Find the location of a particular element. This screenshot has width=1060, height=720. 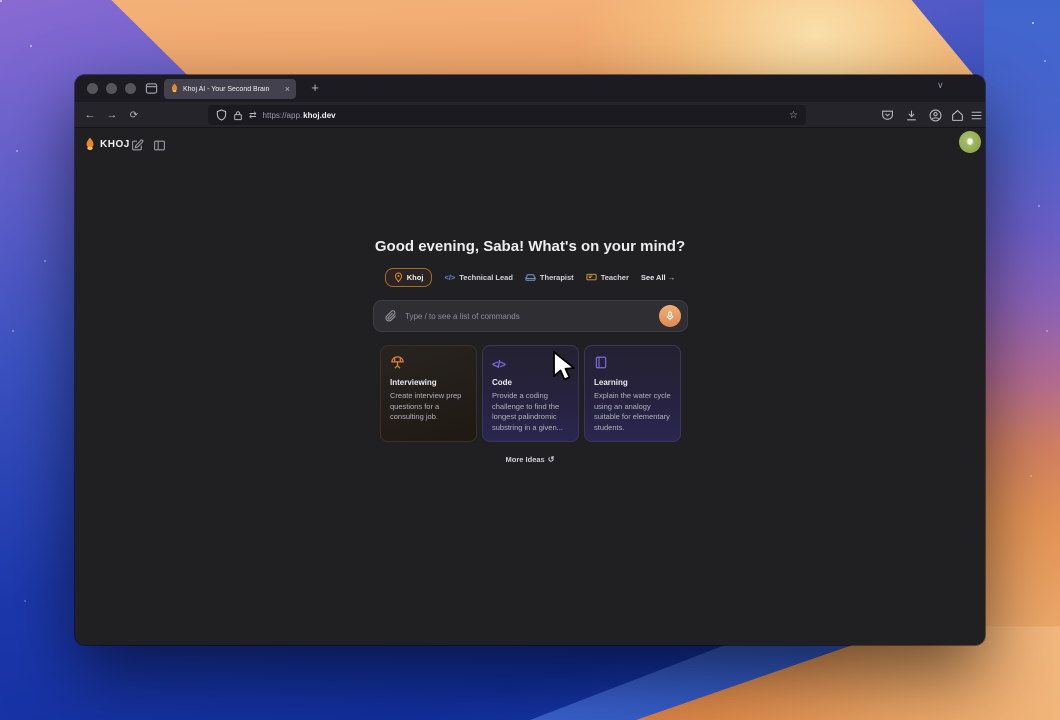

couch-icon is located at coordinates (530, 277).